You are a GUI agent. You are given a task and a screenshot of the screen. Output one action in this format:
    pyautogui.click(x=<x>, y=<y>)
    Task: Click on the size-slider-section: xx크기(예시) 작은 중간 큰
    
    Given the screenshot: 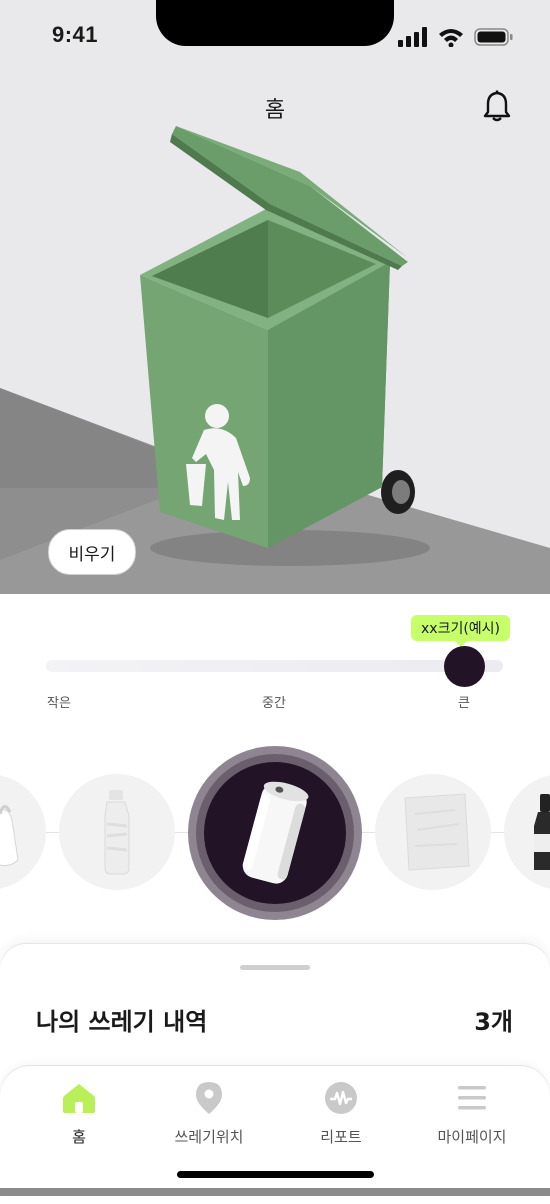 What is the action you would take?
    pyautogui.click(x=275, y=658)
    